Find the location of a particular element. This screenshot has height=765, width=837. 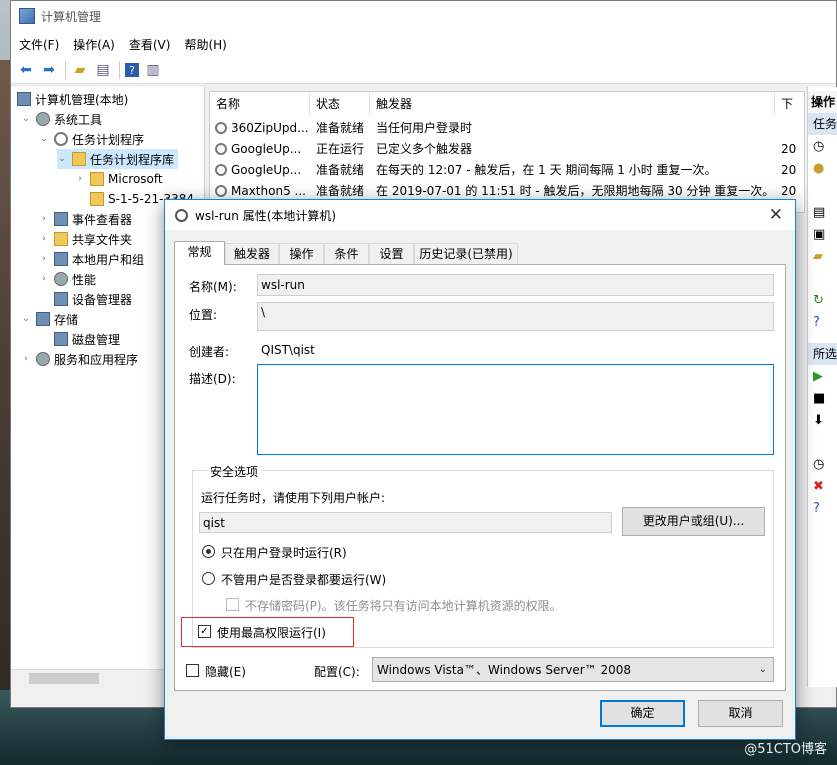

menu-help: 帮助(H) is located at coordinates (205, 44).